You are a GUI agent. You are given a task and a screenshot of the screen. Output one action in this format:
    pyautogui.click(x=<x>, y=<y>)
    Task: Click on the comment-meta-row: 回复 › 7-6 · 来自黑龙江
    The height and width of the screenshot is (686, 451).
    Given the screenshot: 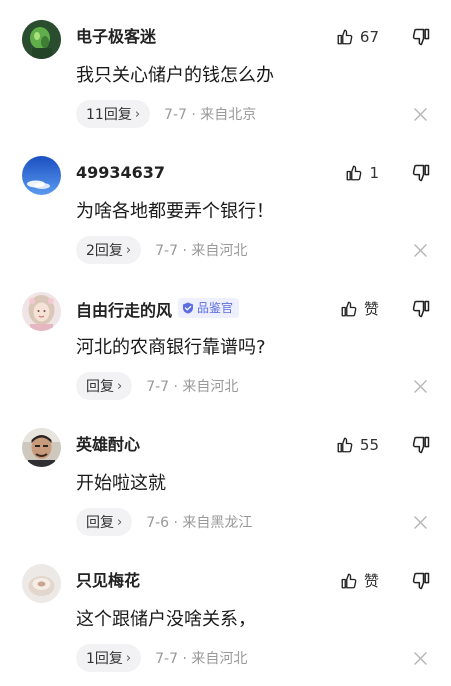 What is the action you would take?
    pyautogui.click(x=164, y=522)
    